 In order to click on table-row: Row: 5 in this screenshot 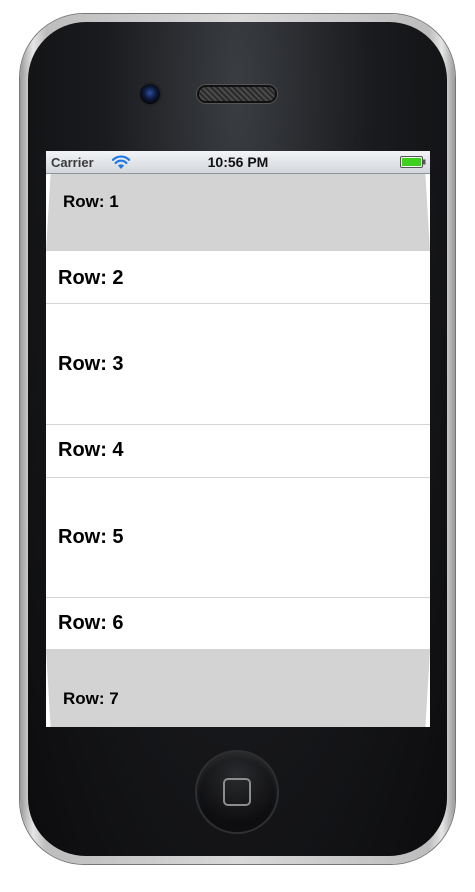, I will do `click(238, 538)`.